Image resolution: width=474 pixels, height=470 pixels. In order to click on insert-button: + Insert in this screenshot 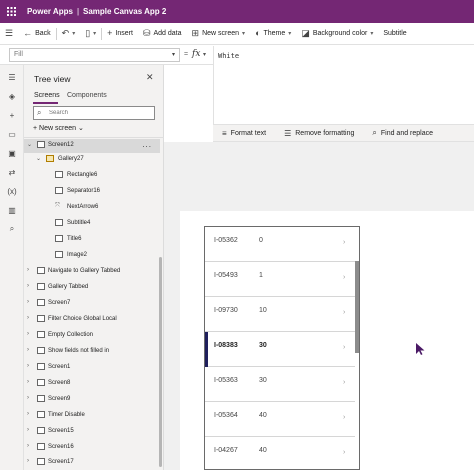, I will do `click(120, 34)`.